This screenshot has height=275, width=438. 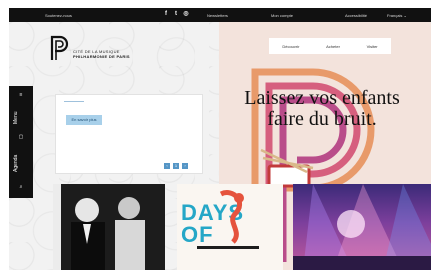 I want to click on search-icon: ⌕, so click(x=21, y=187).